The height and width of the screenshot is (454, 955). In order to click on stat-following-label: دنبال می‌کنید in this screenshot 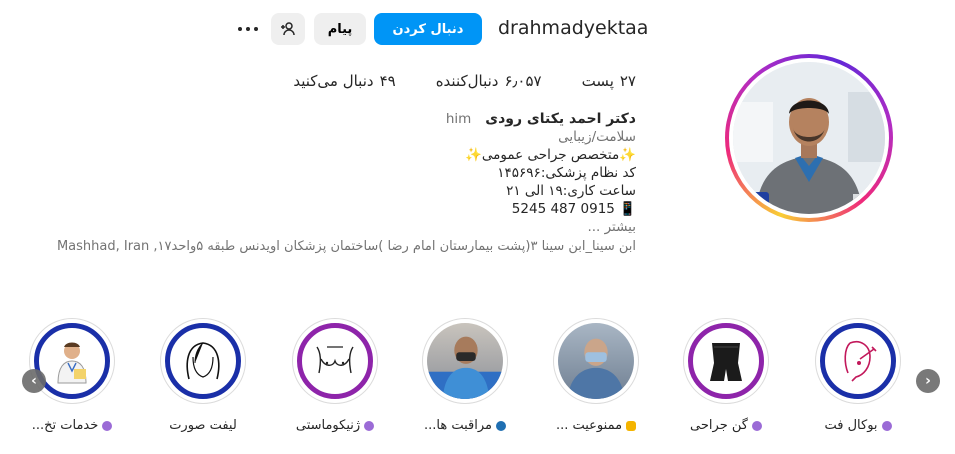, I will do `click(333, 81)`.